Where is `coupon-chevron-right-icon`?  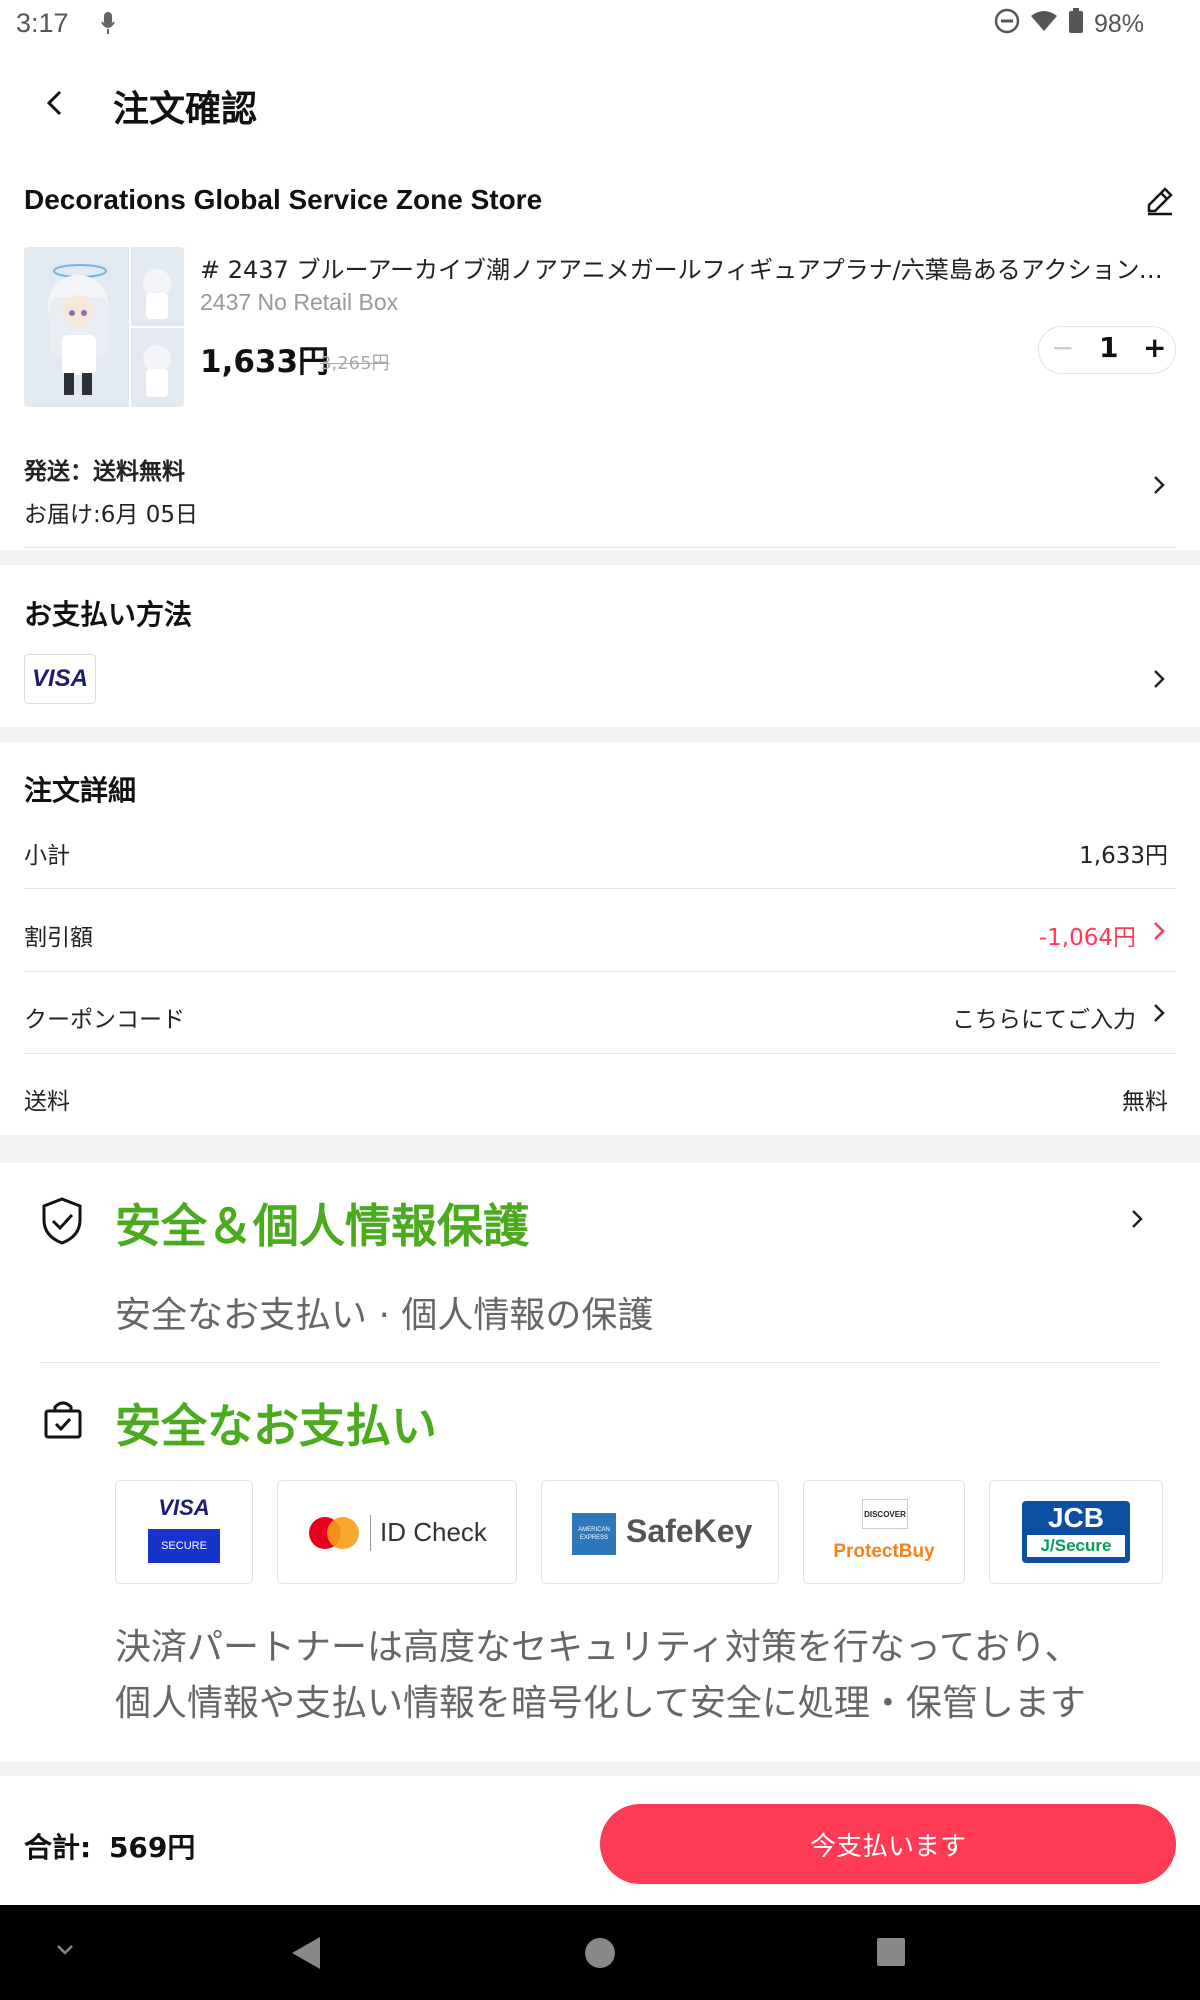
coupon-chevron-right-icon is located at coordinates (1159, 1015).